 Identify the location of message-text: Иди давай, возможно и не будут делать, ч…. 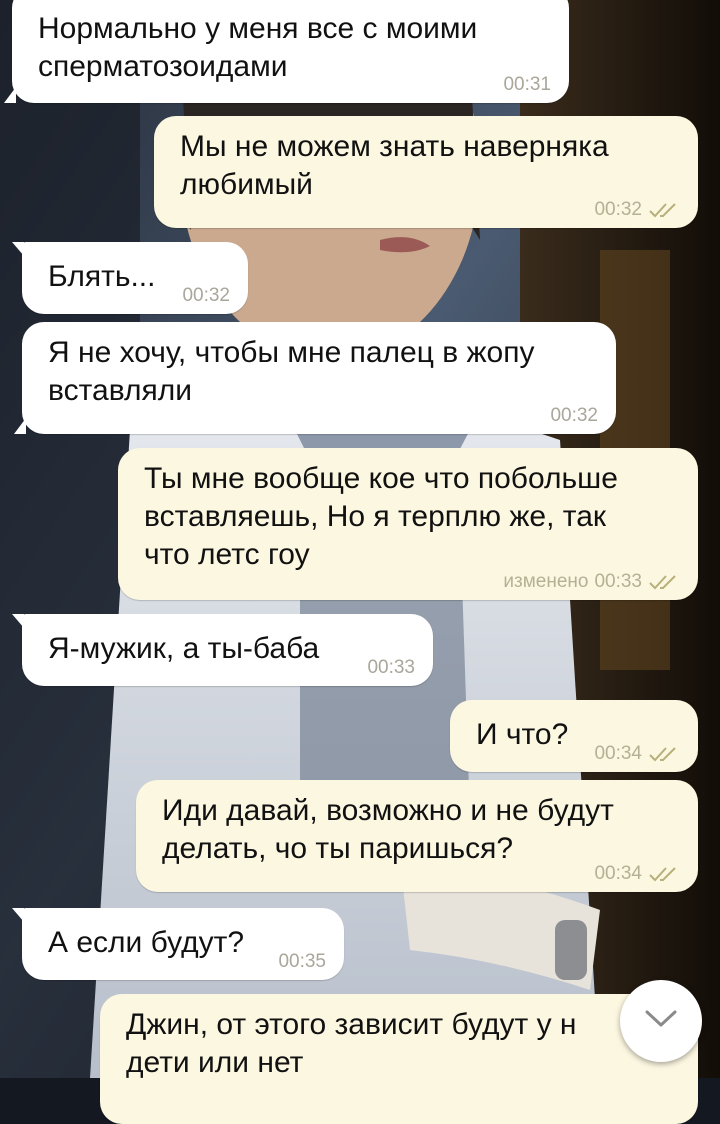
(388, 829).